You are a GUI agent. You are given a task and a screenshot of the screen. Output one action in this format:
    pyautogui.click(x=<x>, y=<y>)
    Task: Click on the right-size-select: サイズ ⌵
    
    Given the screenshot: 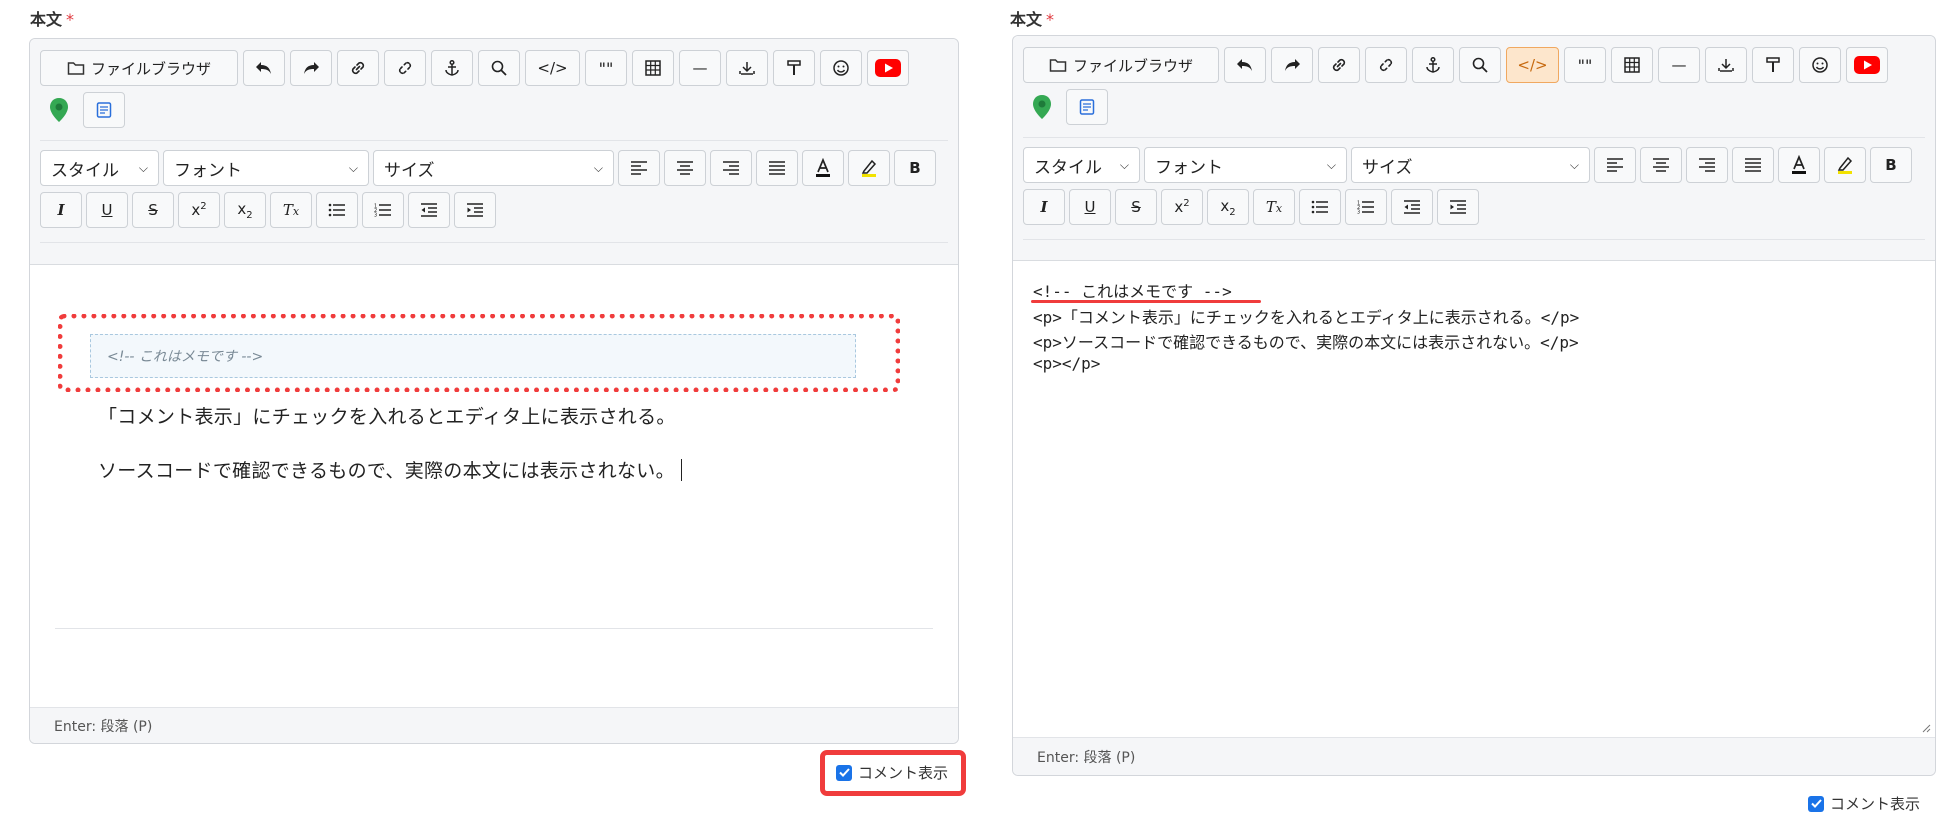 What is the action you would take?
    pyautogui.click(x=1470, y=165)
    